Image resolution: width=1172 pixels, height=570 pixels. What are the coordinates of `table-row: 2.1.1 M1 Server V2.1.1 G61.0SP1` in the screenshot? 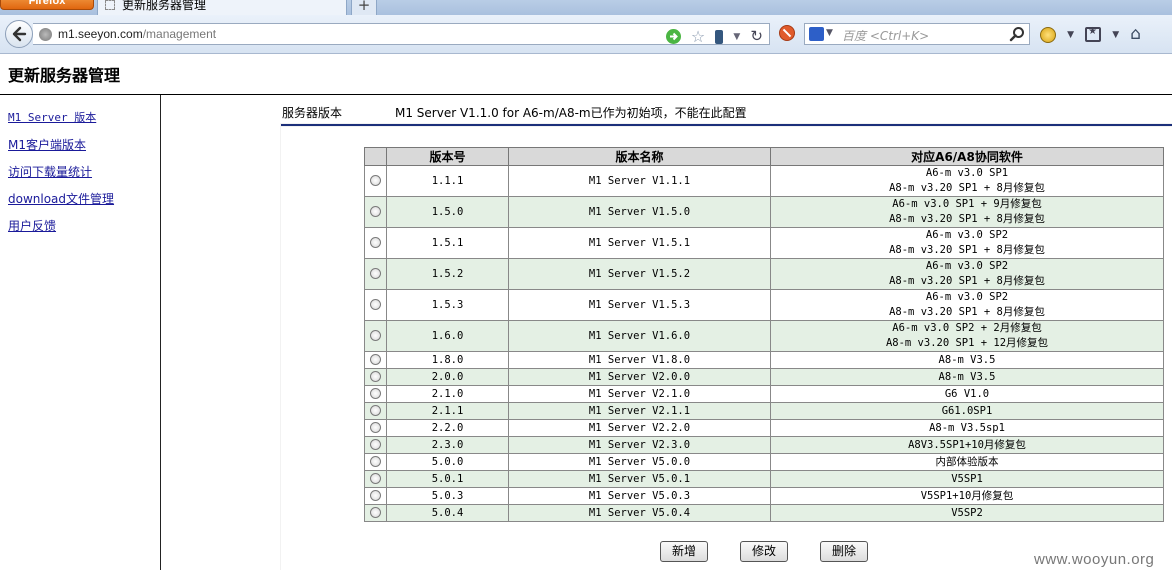 It's located at (764, 411).